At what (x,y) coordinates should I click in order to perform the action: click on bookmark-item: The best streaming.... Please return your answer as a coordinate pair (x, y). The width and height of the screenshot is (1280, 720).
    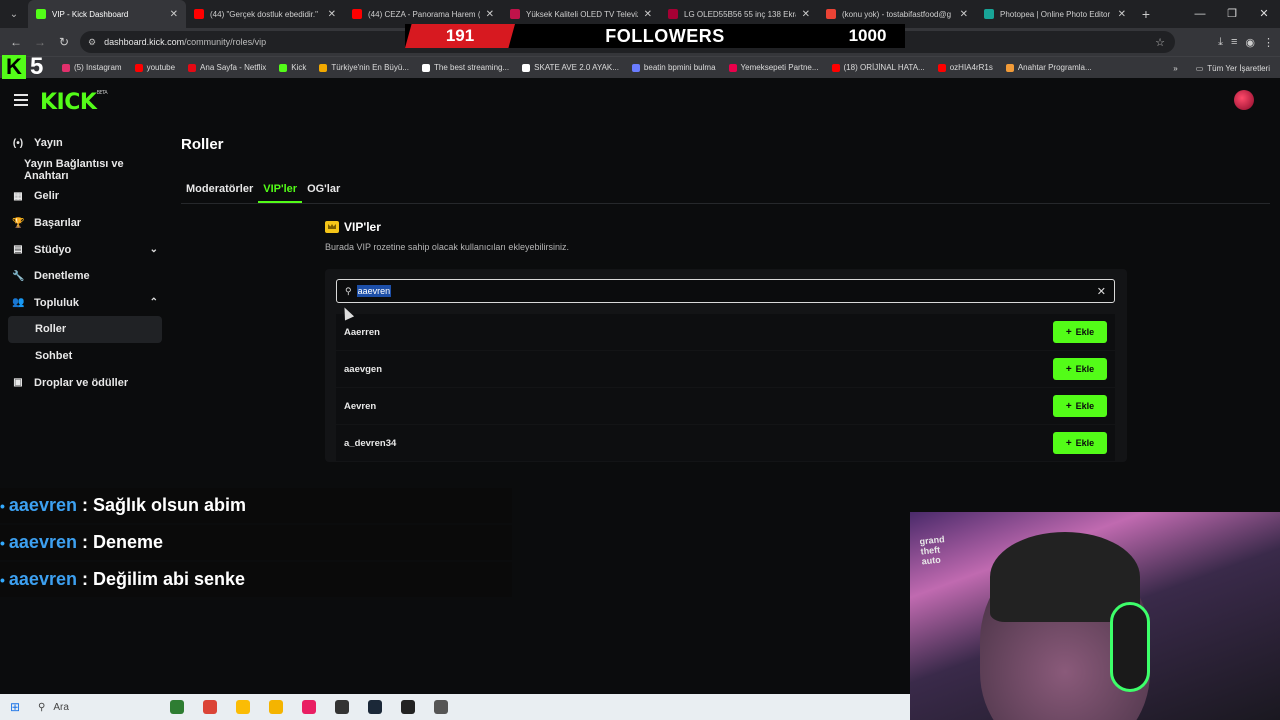
    Looking at the image, I should click on (465, 67).